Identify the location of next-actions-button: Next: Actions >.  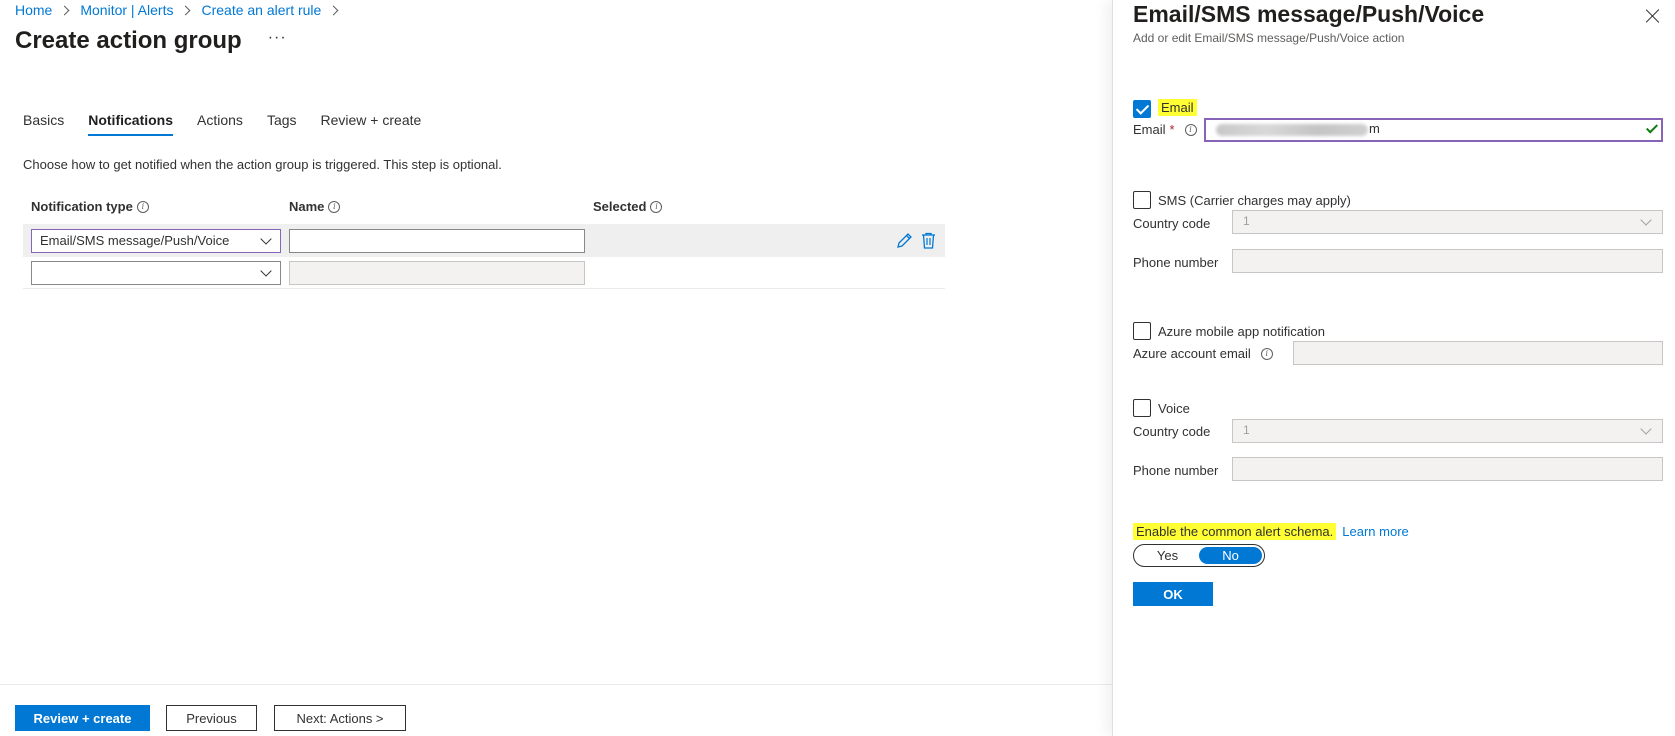
(340, 718).